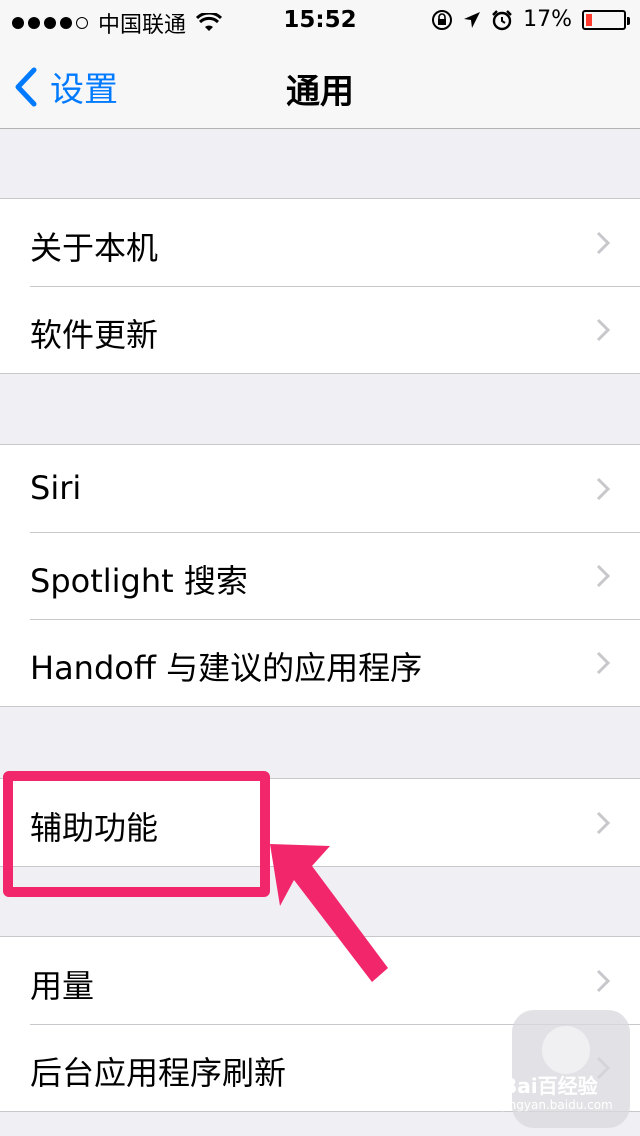  Describe the element at coordinates (329, 913) in the screenshot. I see `pointer-arrow-icon` at that location.